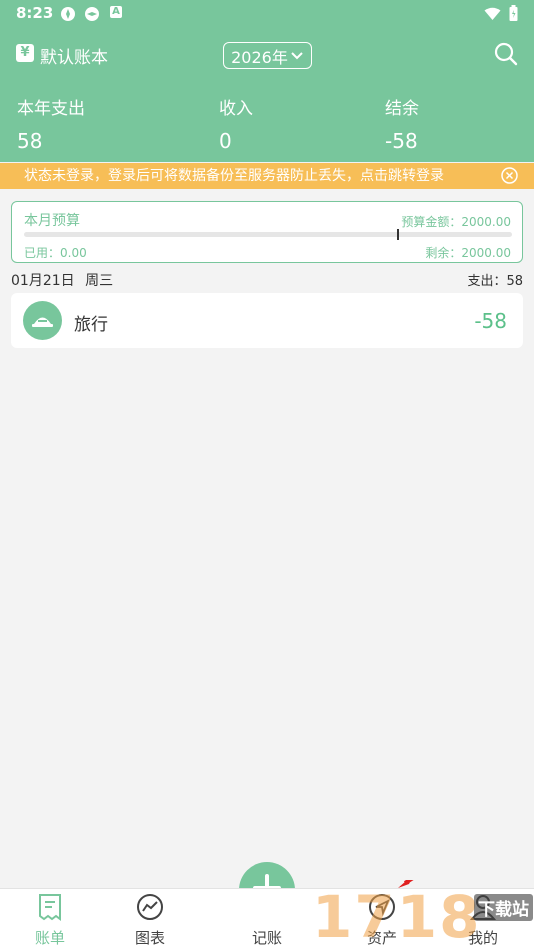  Describe the element at coordinates (381, 938) in the screenshot. I see `tab-label: 资产` at that location.